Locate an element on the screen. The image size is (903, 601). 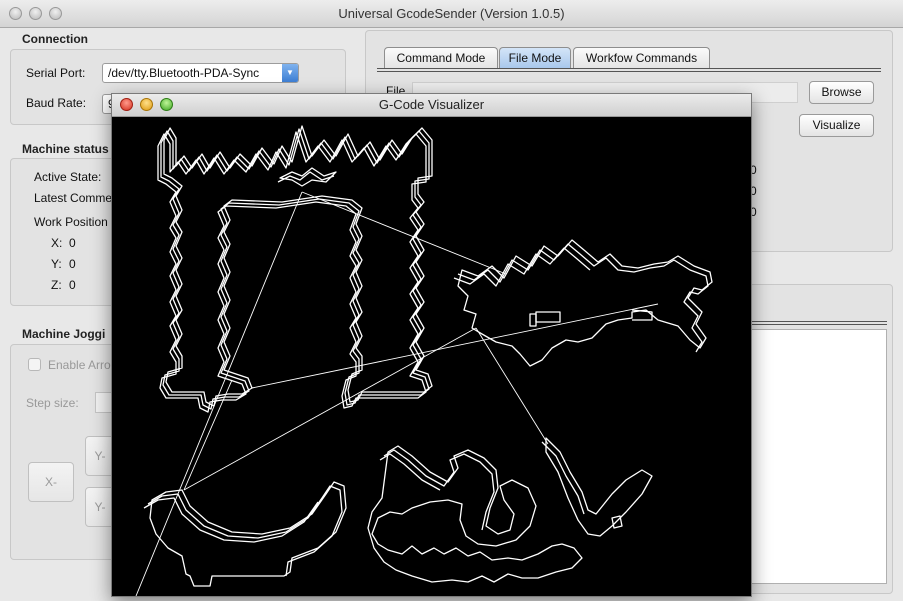
serial-port-value: /dev/tty.Bluetooth-PDA-Sync is located at coordinates (184, 73).